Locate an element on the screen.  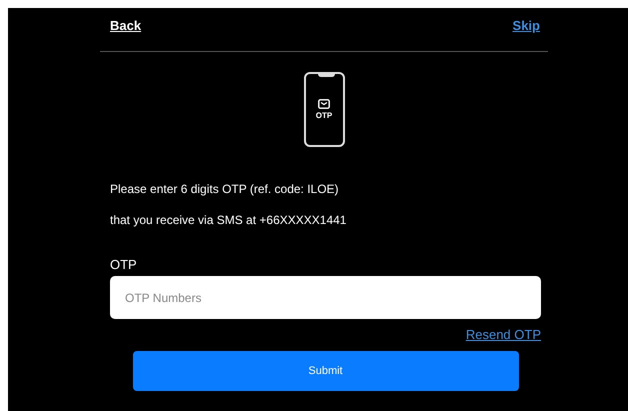
submit-button: Submit is located at coordinates (325, 371).